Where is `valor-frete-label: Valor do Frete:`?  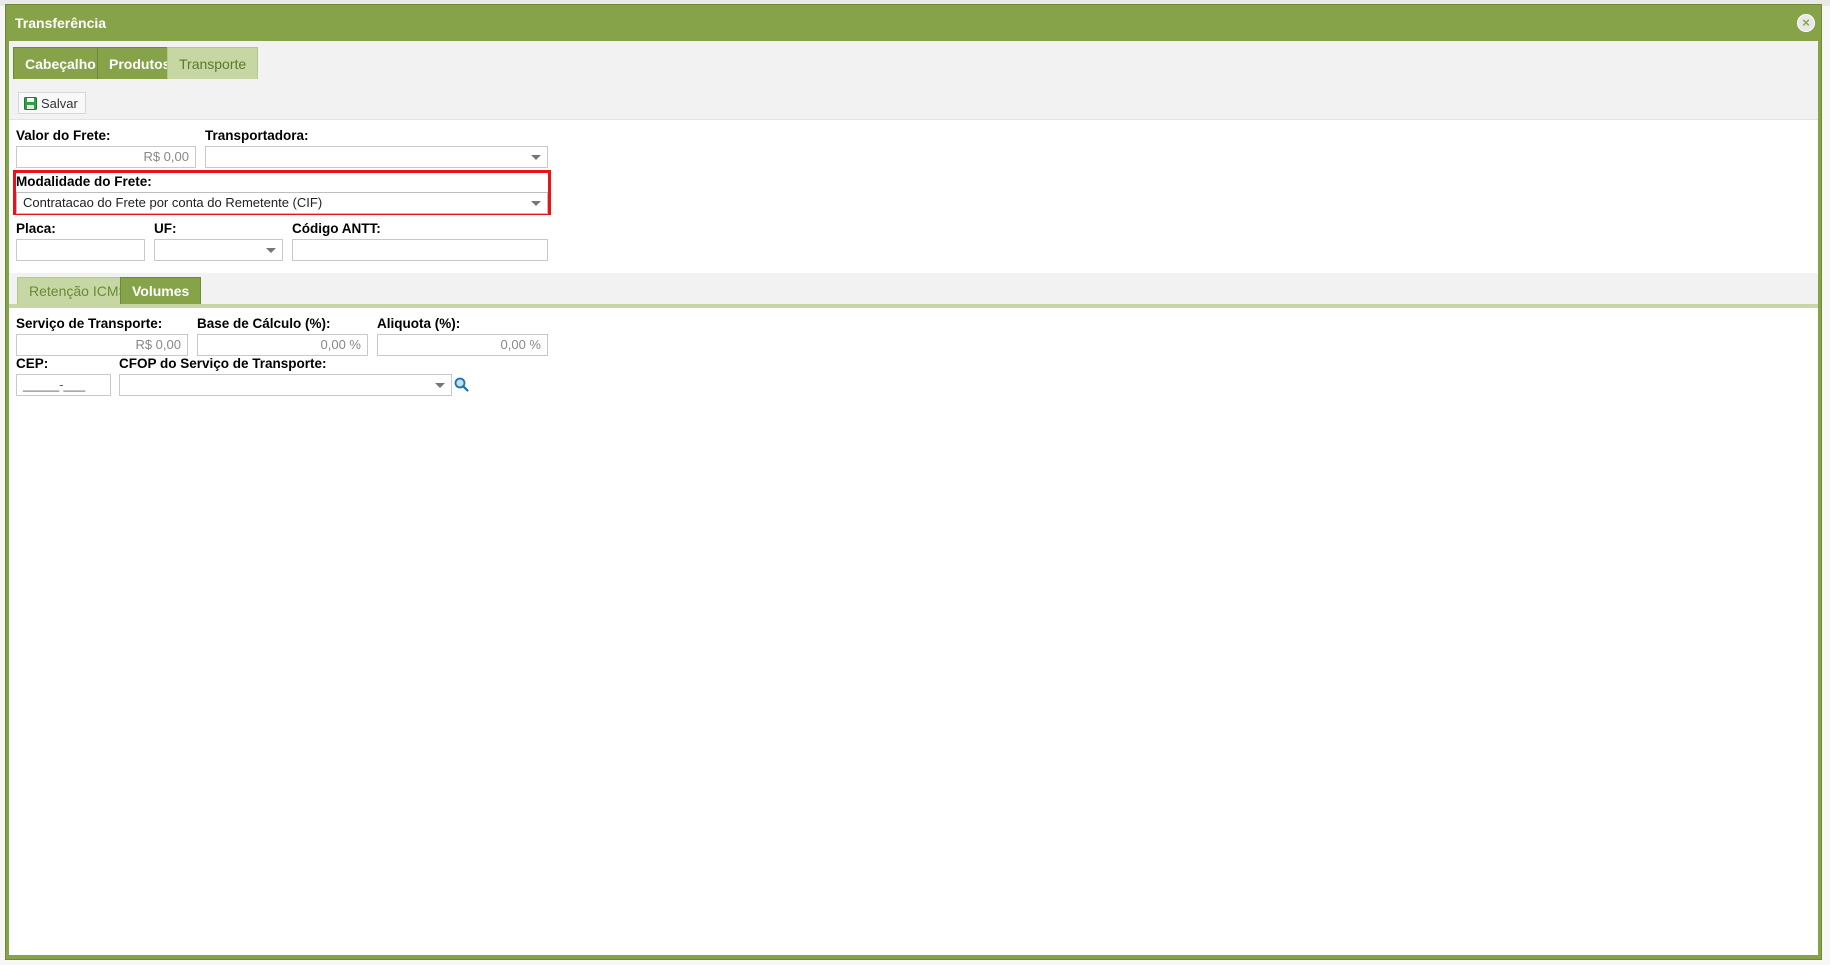
valor-frete-label: Valor do Frete: is located at coordinates (63, 135).